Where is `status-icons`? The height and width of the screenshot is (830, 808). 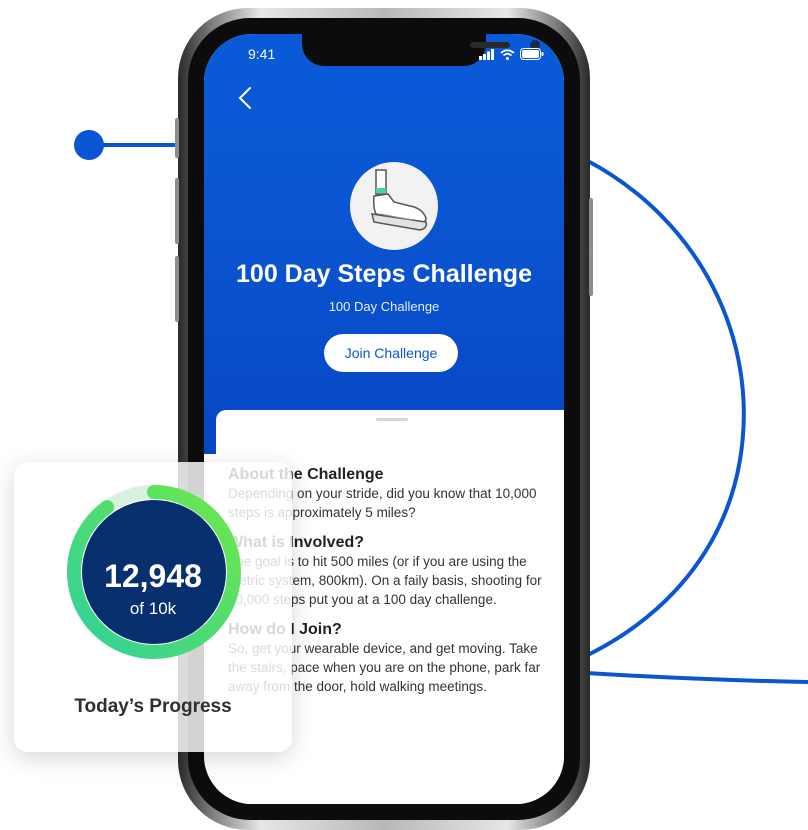
status-icons is located at coordinates (511, 54).